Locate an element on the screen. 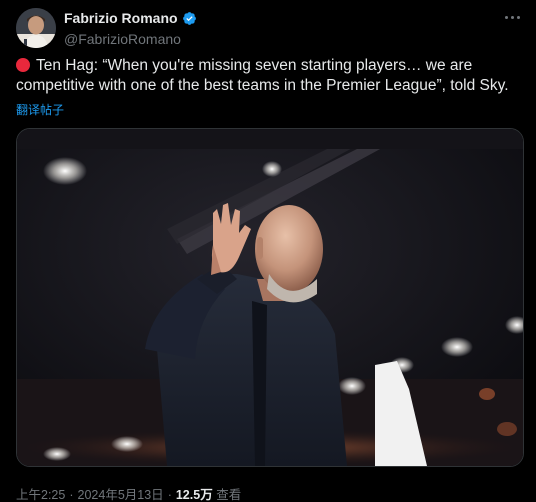 The width and height of the screenshot is (536, 502). verified-badge-icon is located at coordinates (189, 18).